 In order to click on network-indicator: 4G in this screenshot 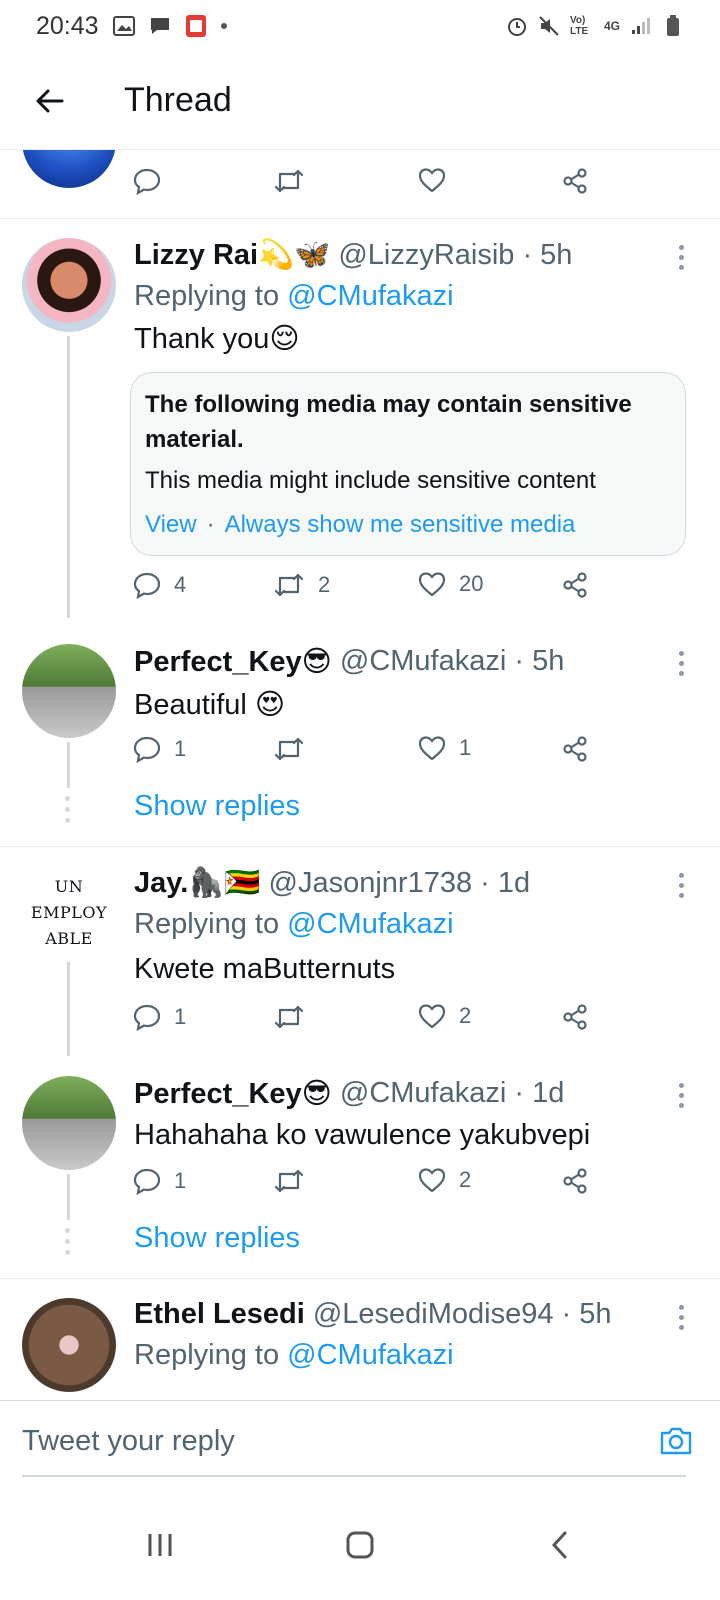, I will do `click(611, 26)`.